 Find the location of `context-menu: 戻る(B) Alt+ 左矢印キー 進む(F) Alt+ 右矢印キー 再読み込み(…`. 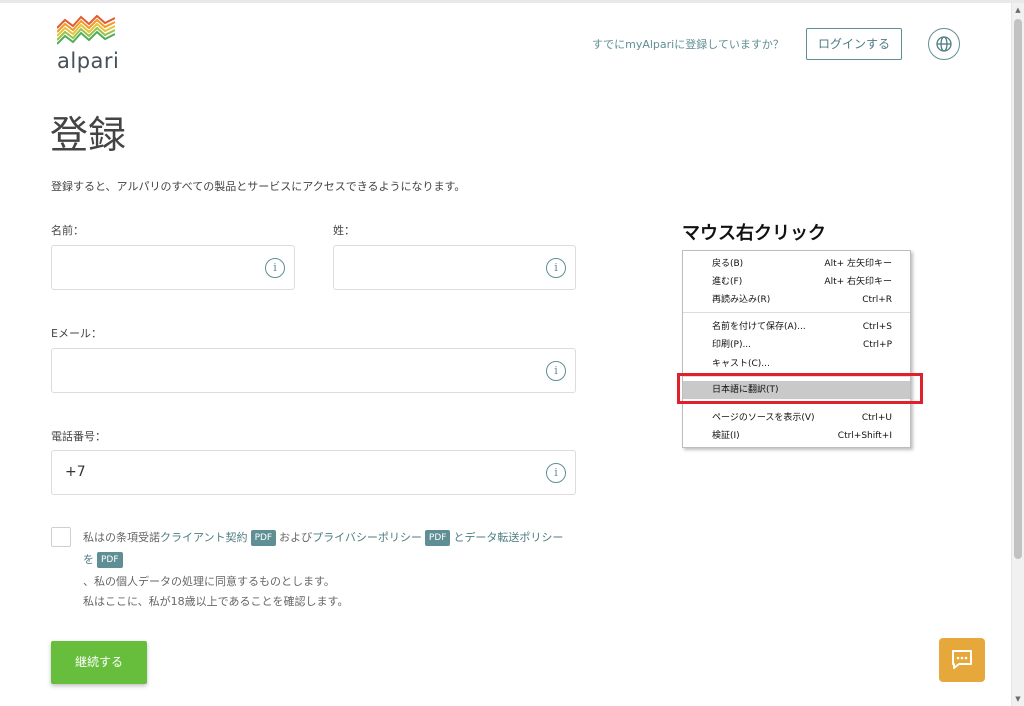

context-menu: 戻る(B) Alt+ 左矢印キー 進む(F) Alt+ 右矢印キー 再読み込み(… is located at coordinates (796, 349).